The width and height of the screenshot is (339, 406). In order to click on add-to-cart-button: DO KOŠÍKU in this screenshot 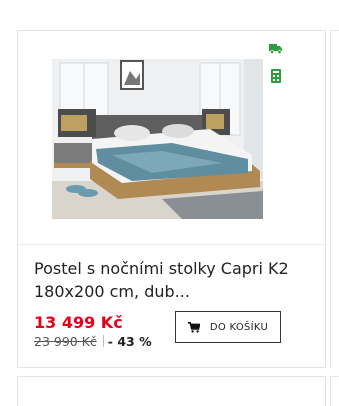, I will do `click(228, 327)`.